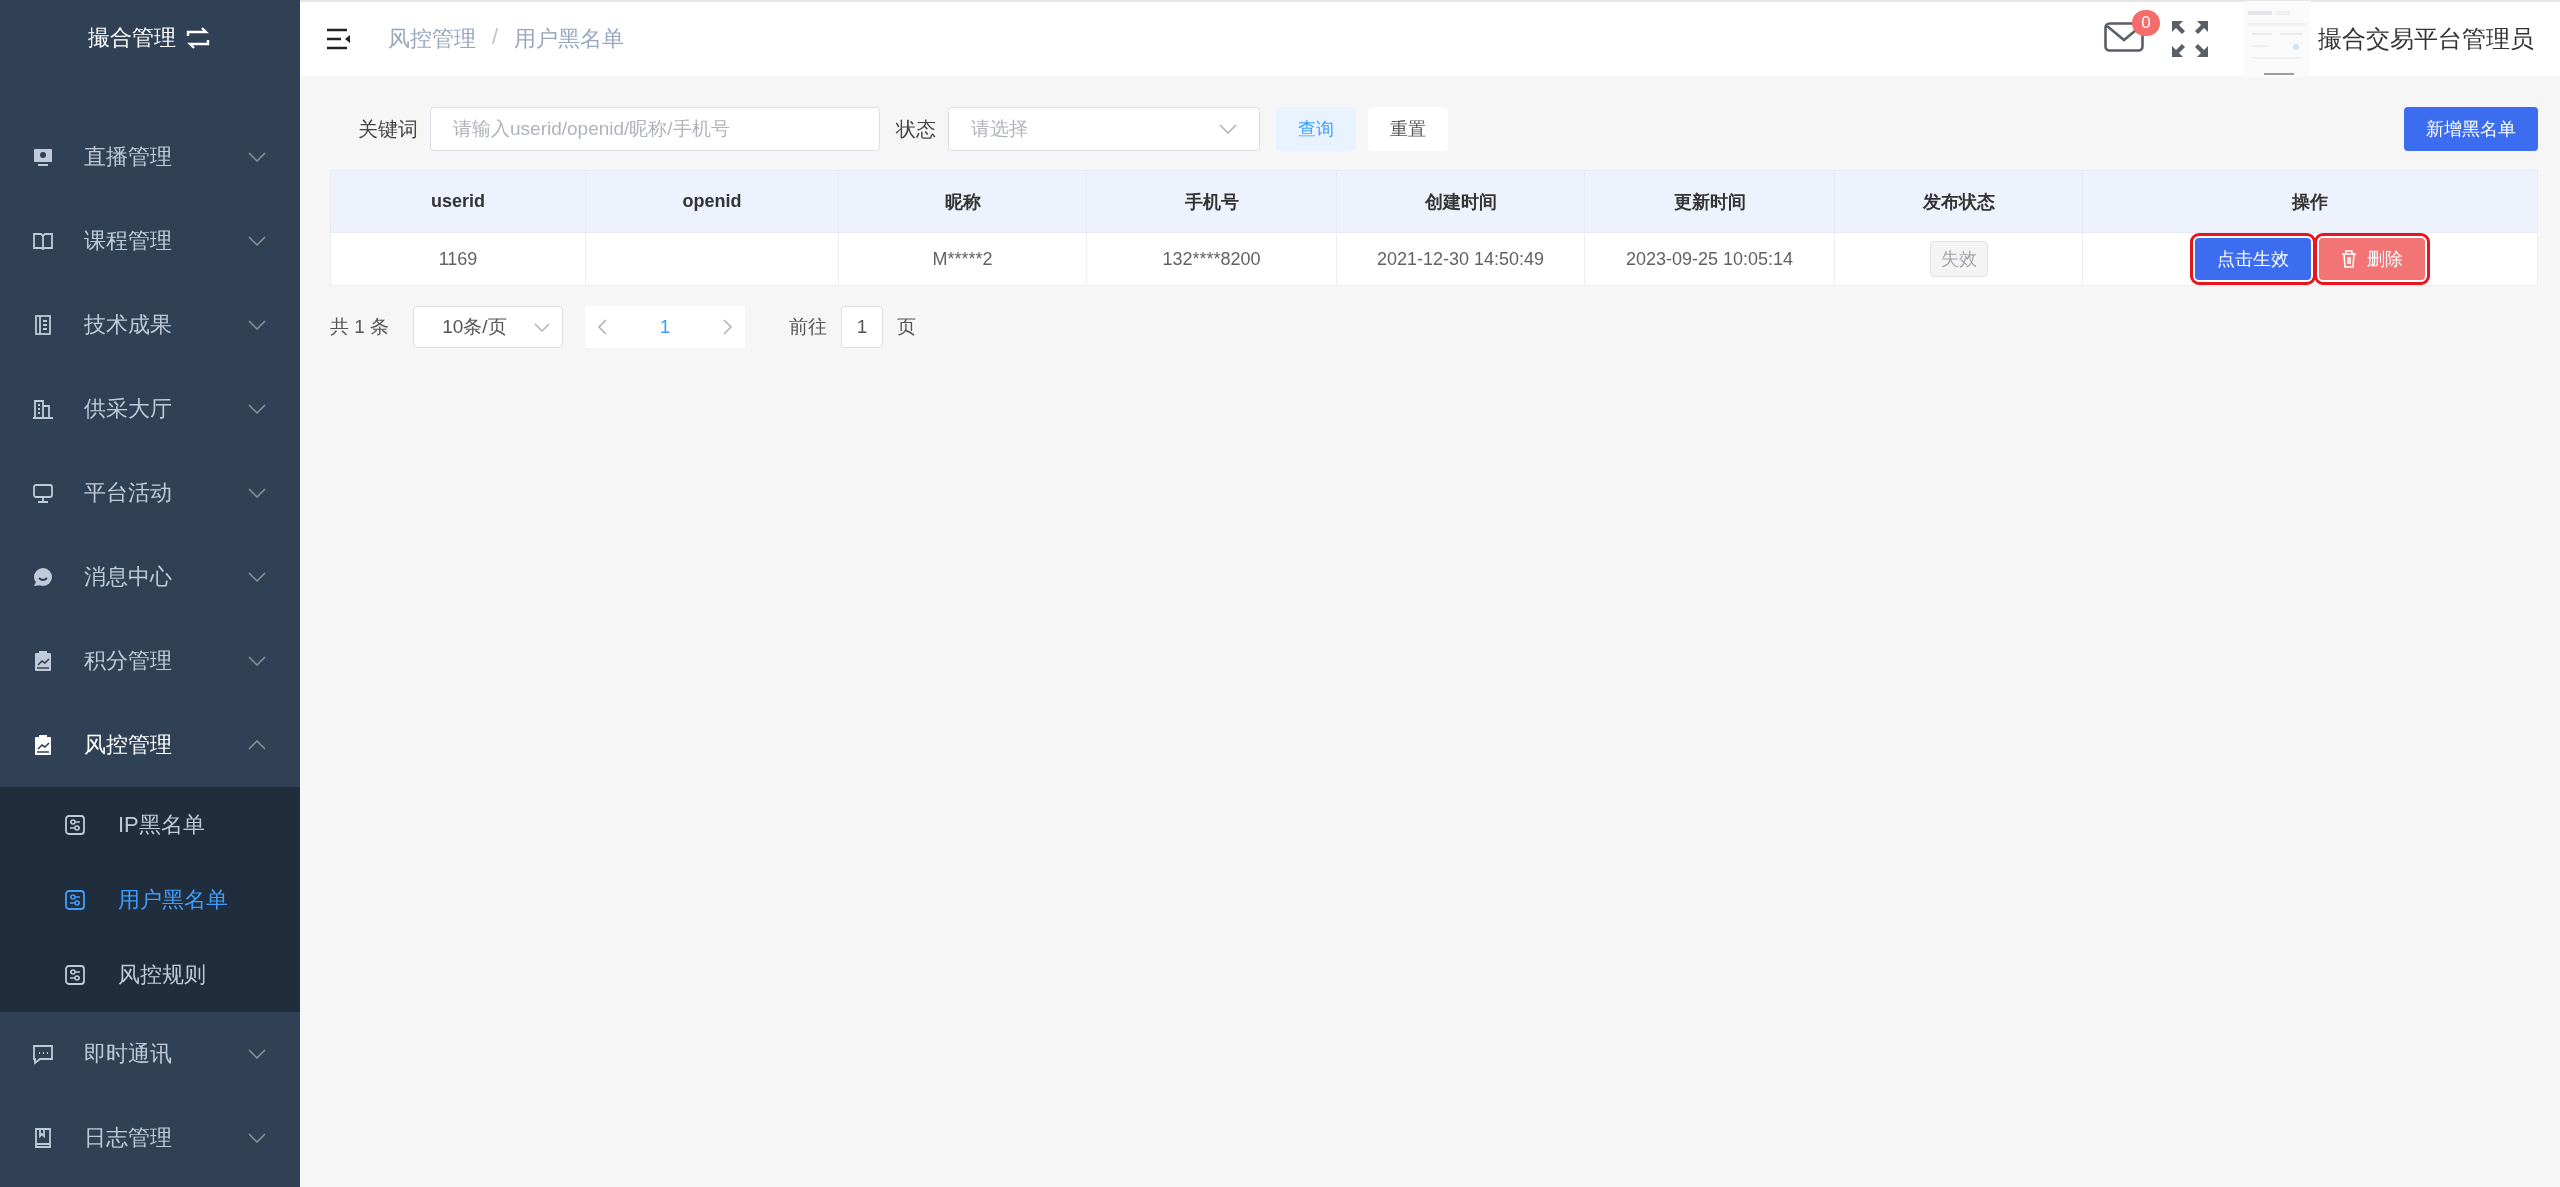 Image resolution: width=2560 pixels, height=1187 pixels. I want to click on menu-item: 即时通讯, so click(150, 1054).